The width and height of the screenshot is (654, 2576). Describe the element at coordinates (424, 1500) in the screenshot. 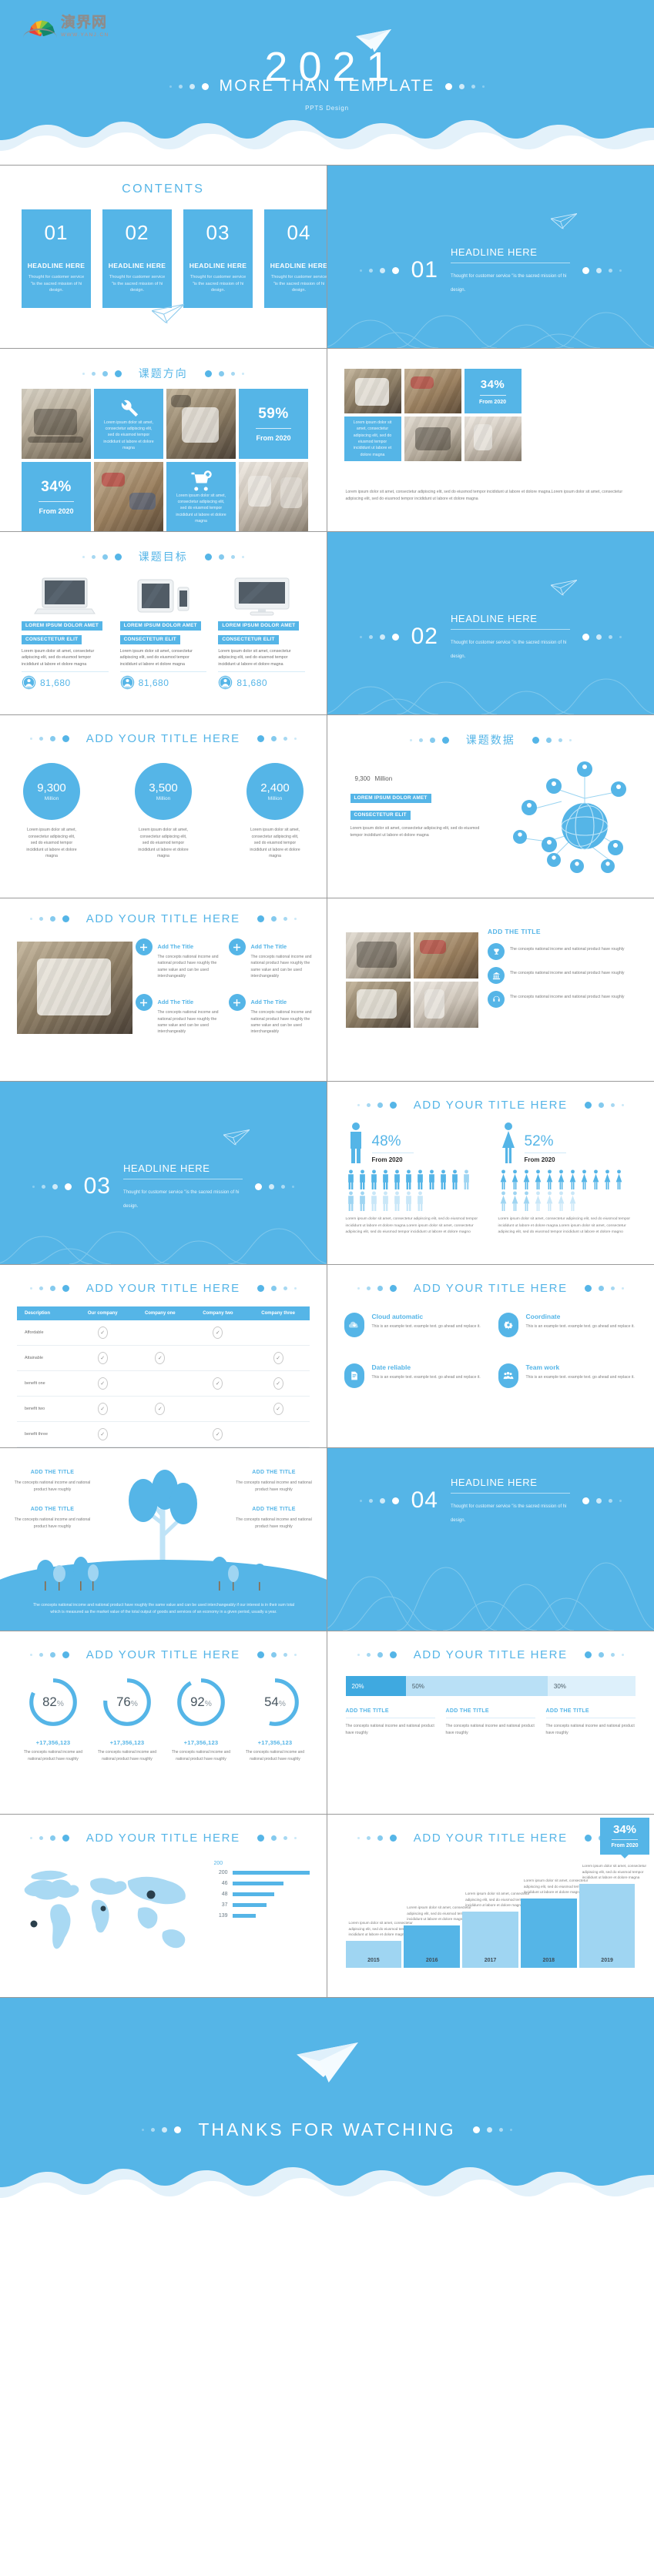

I see `section-number: 04` at that location.